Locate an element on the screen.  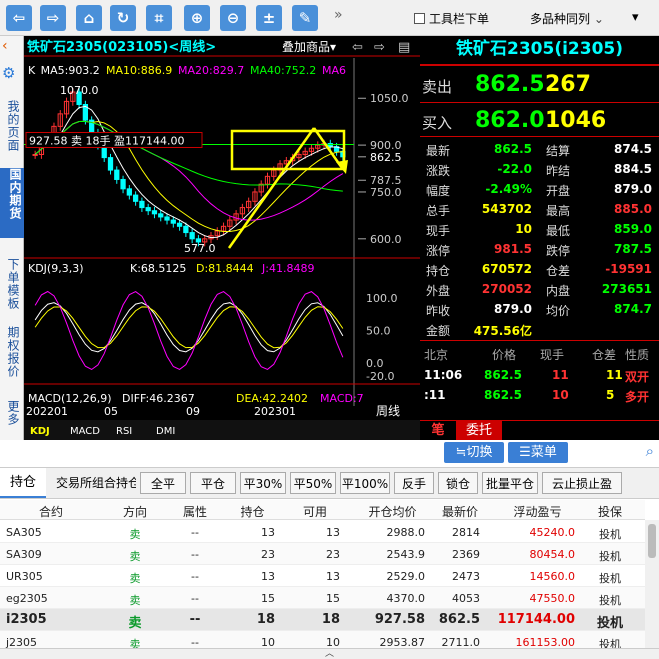
table-cell: i2305 is located at coordinates (26, 619).